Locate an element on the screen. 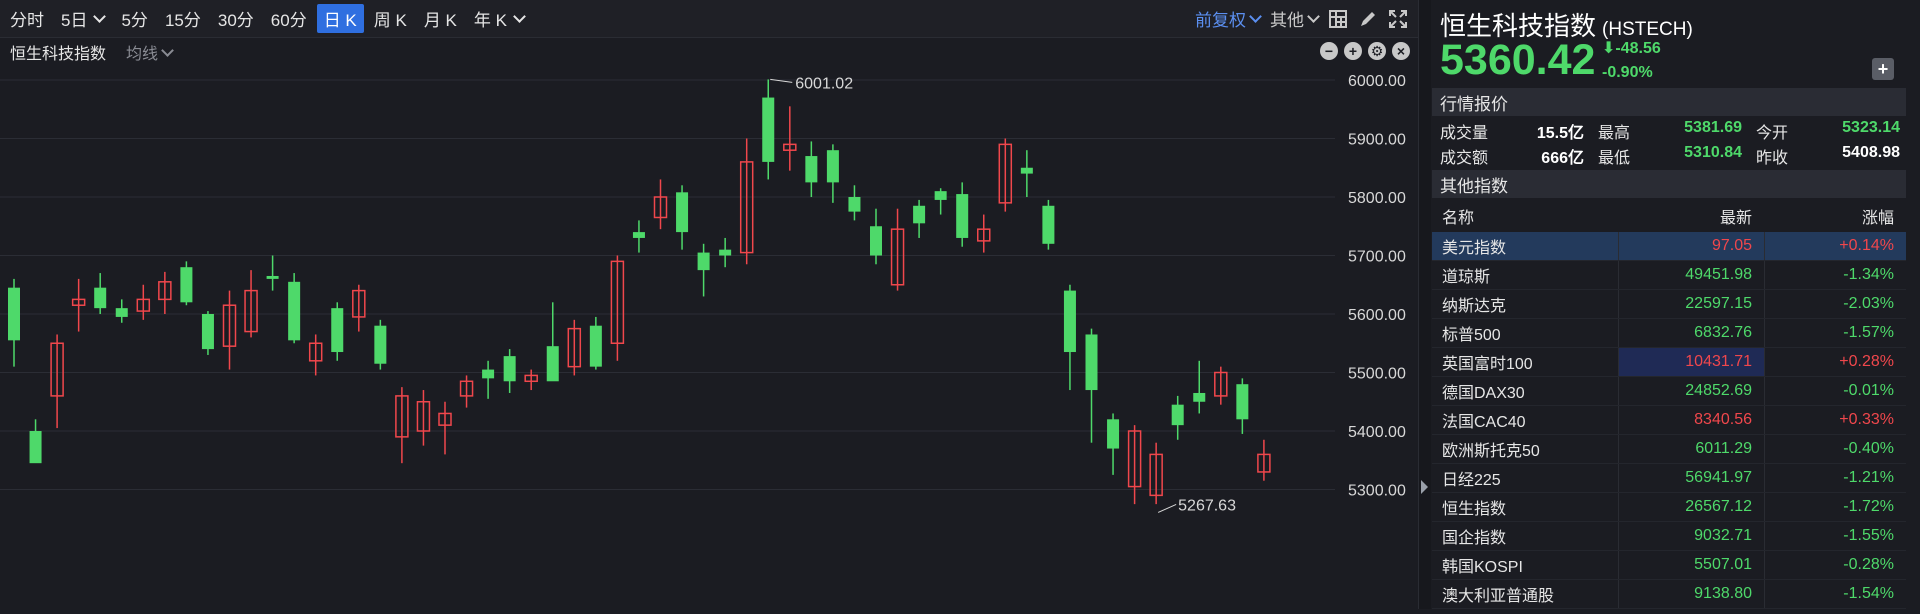  index-latest: 5507.01 is located at coordinates (1691, 565).